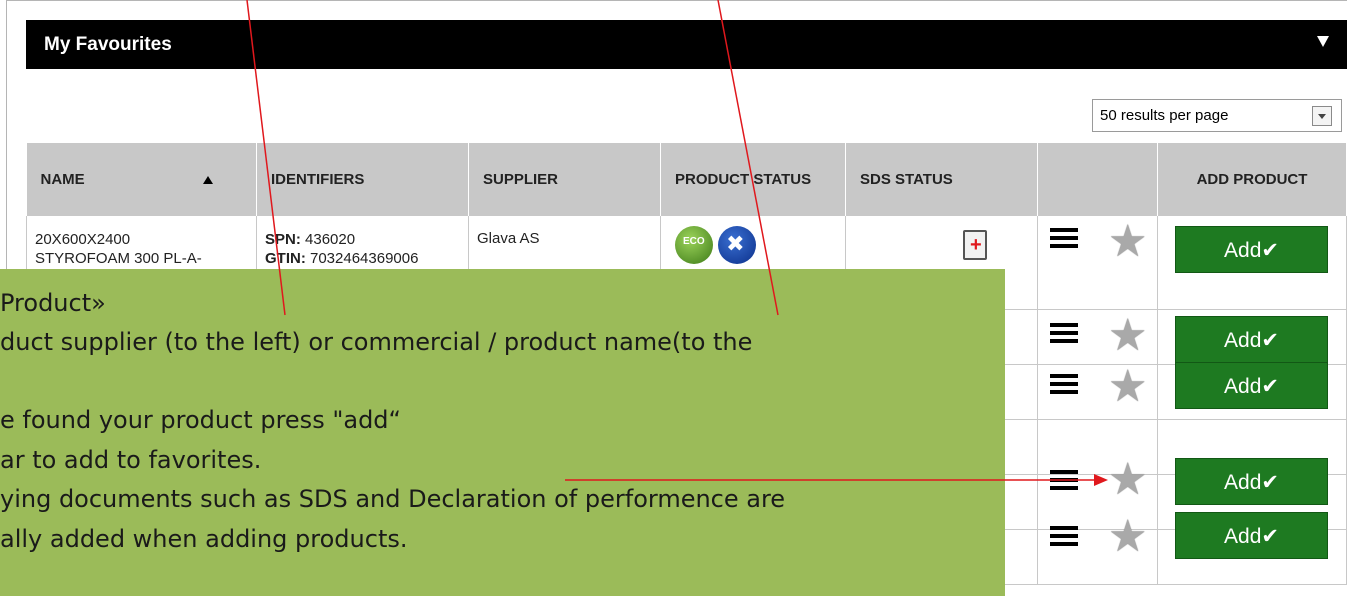  What do you see at coordinates (941, 179) in the screenshot?
I see `column-header-sds-status: SDS STATUS` at bounding box center [941, 179].